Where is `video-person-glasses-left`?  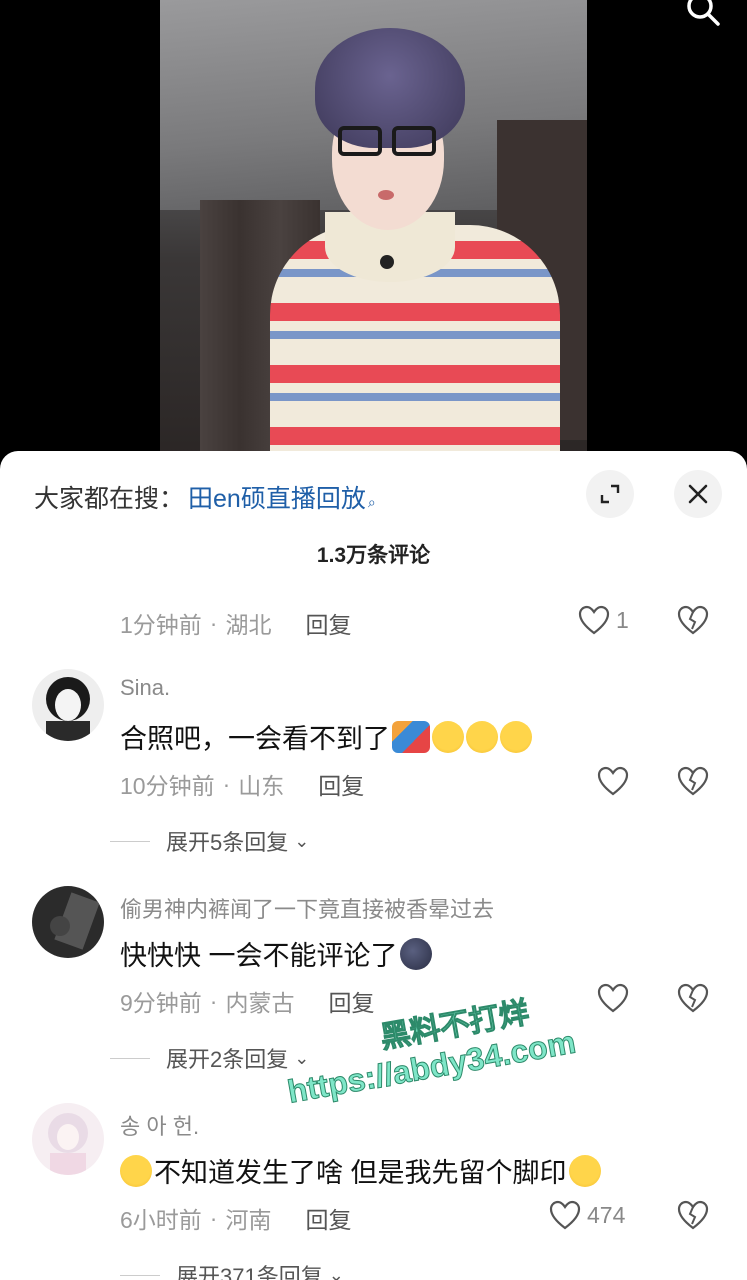
video-person-glasses-left is located at coordinates (360, 141).